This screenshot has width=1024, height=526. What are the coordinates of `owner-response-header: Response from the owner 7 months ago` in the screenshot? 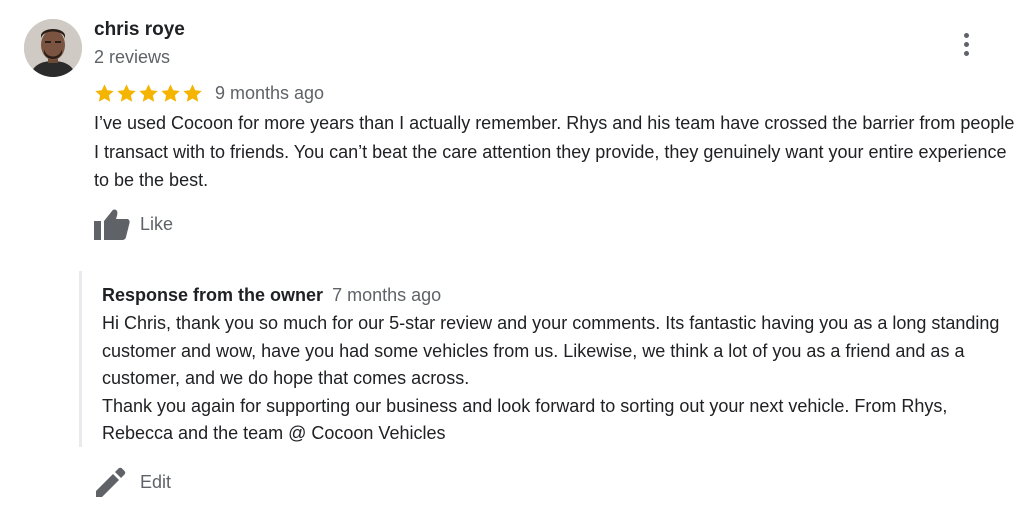 It's located at (271, 295).